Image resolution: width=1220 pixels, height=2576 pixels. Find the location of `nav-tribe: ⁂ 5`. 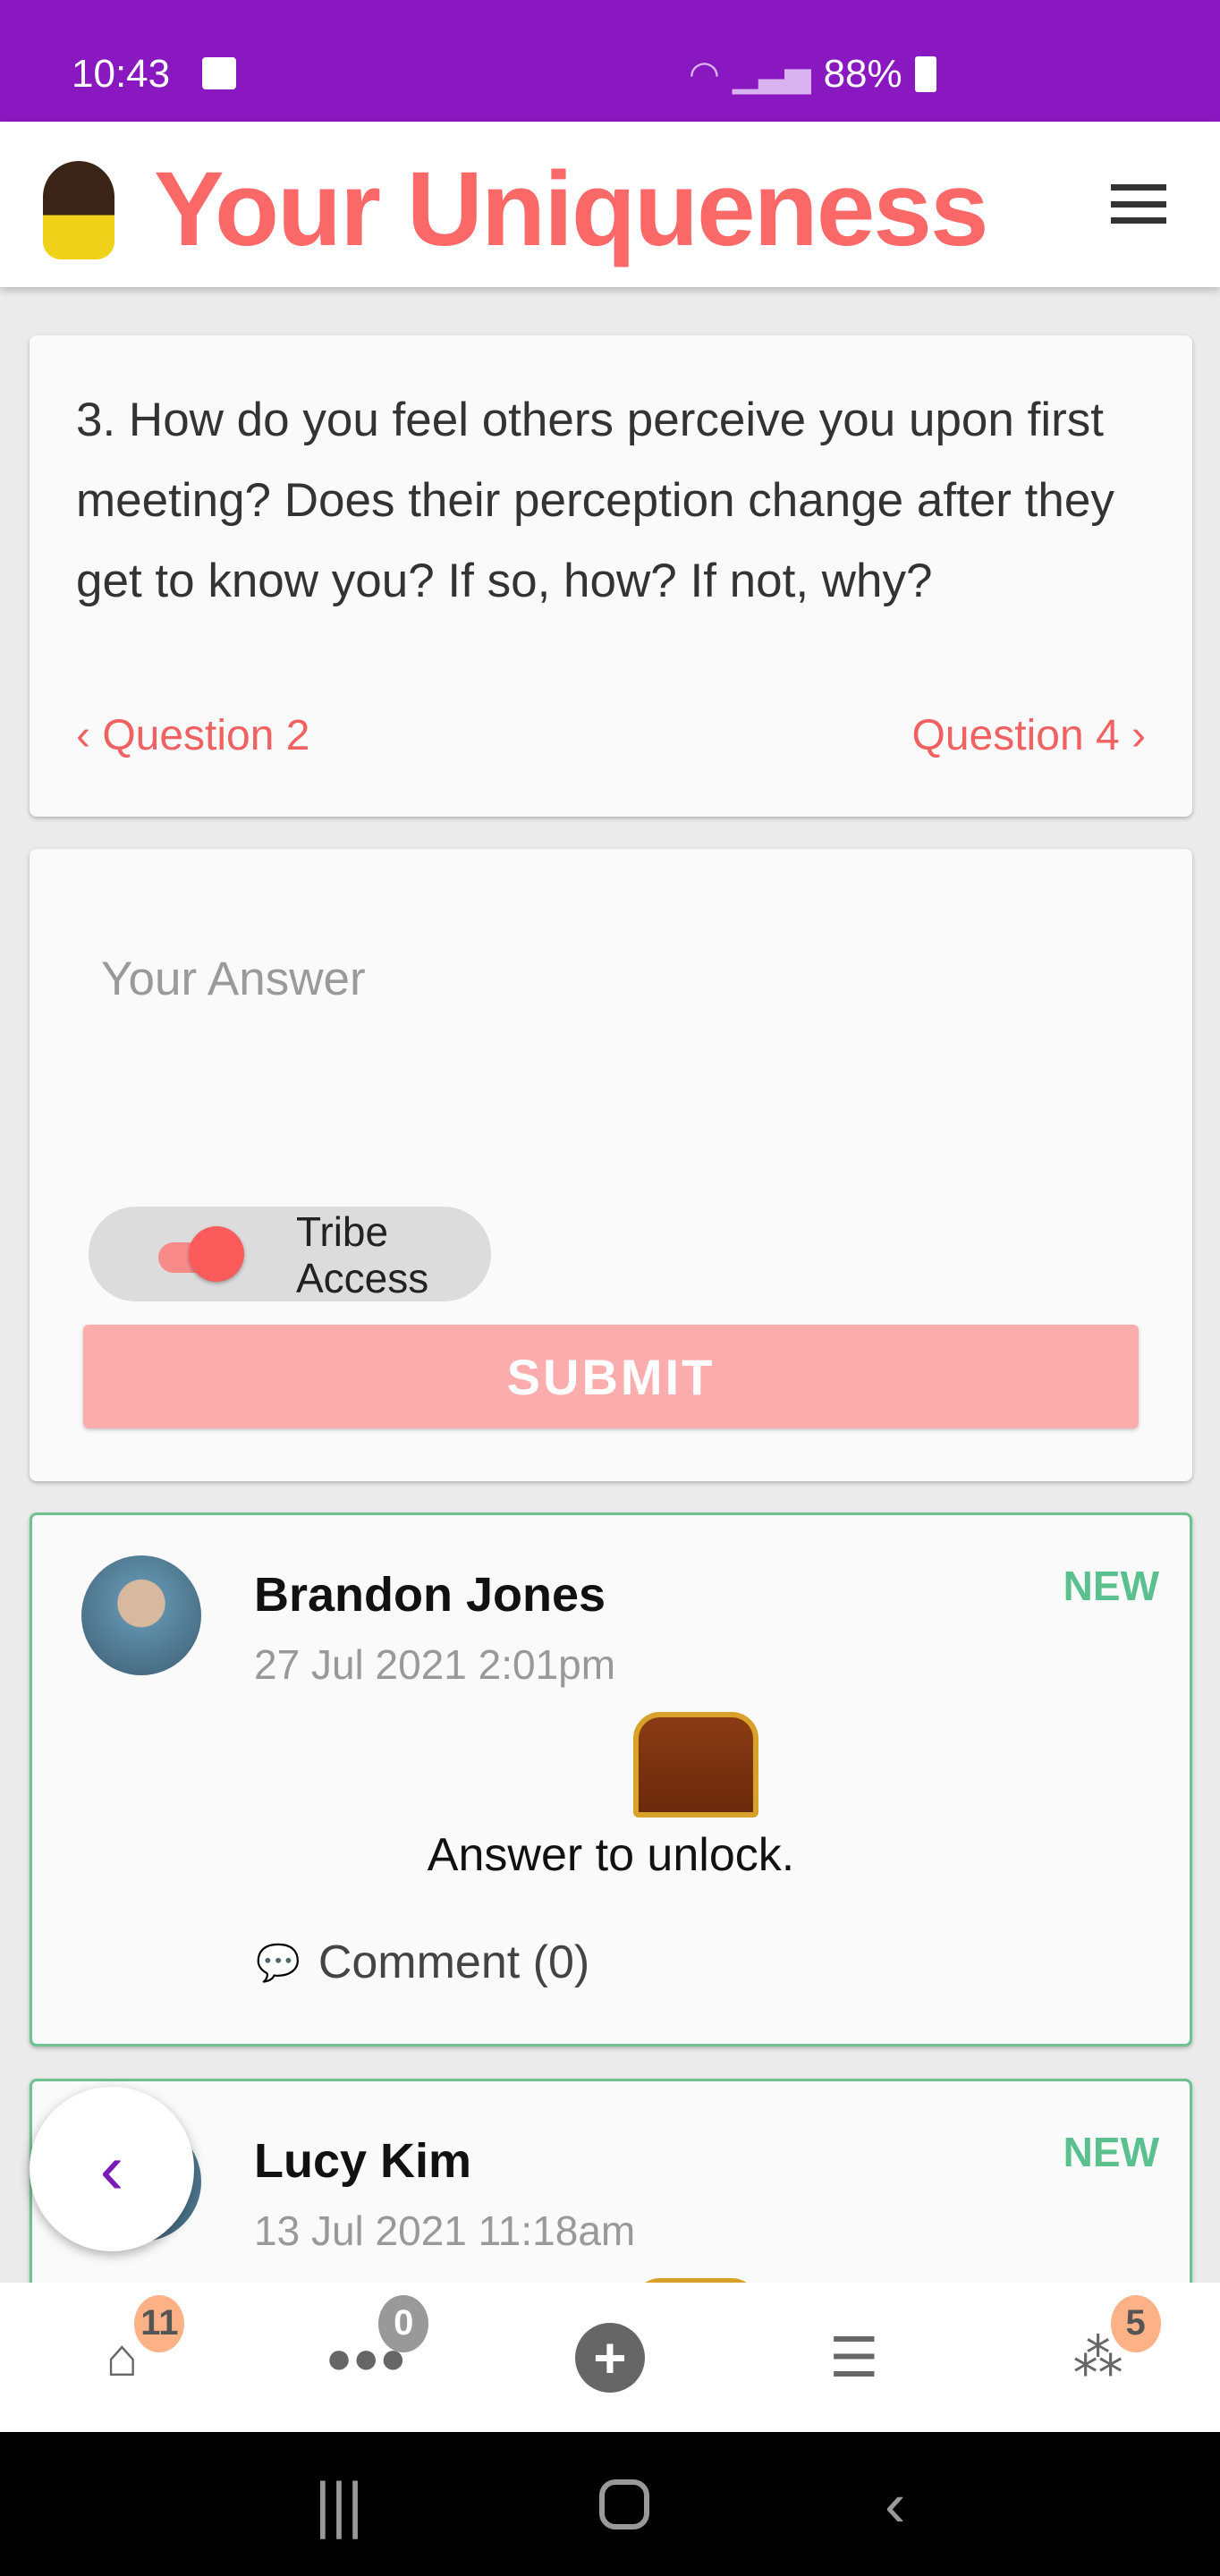

nav-tribe: ⁂ 5 is located at coordinates (1107, 2348).